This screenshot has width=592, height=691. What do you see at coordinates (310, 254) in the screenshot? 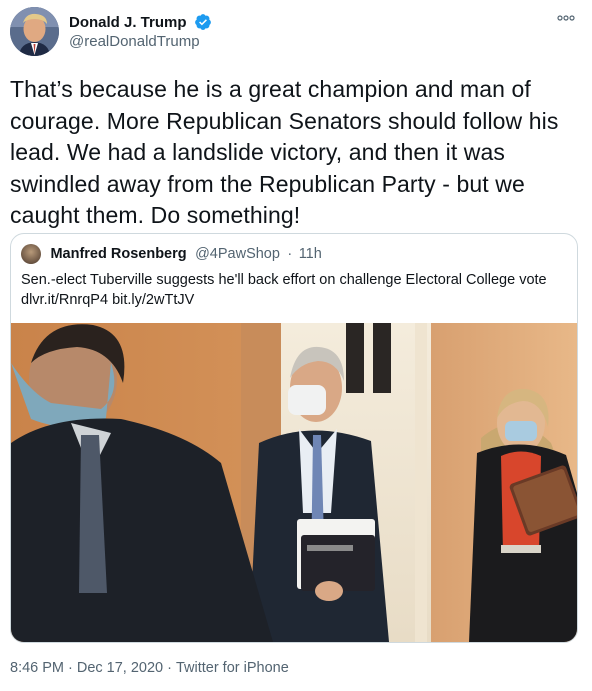
I see `quoted-timestamp: 11h` at bounding box center [310, 254].